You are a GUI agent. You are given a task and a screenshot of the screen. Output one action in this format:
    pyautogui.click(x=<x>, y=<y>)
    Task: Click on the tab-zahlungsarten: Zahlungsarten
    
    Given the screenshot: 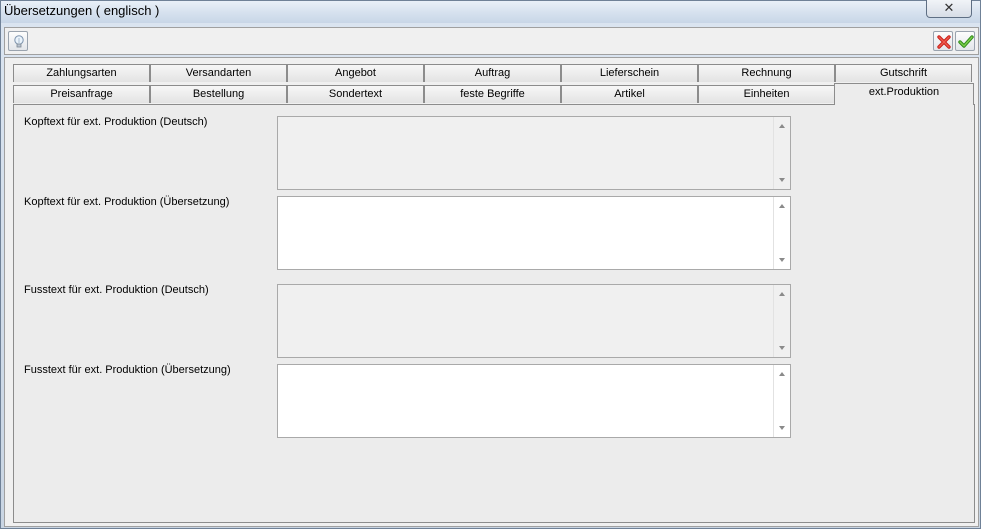 What is the action you would take?
    pyautogui.click(x=81, y=73)
    